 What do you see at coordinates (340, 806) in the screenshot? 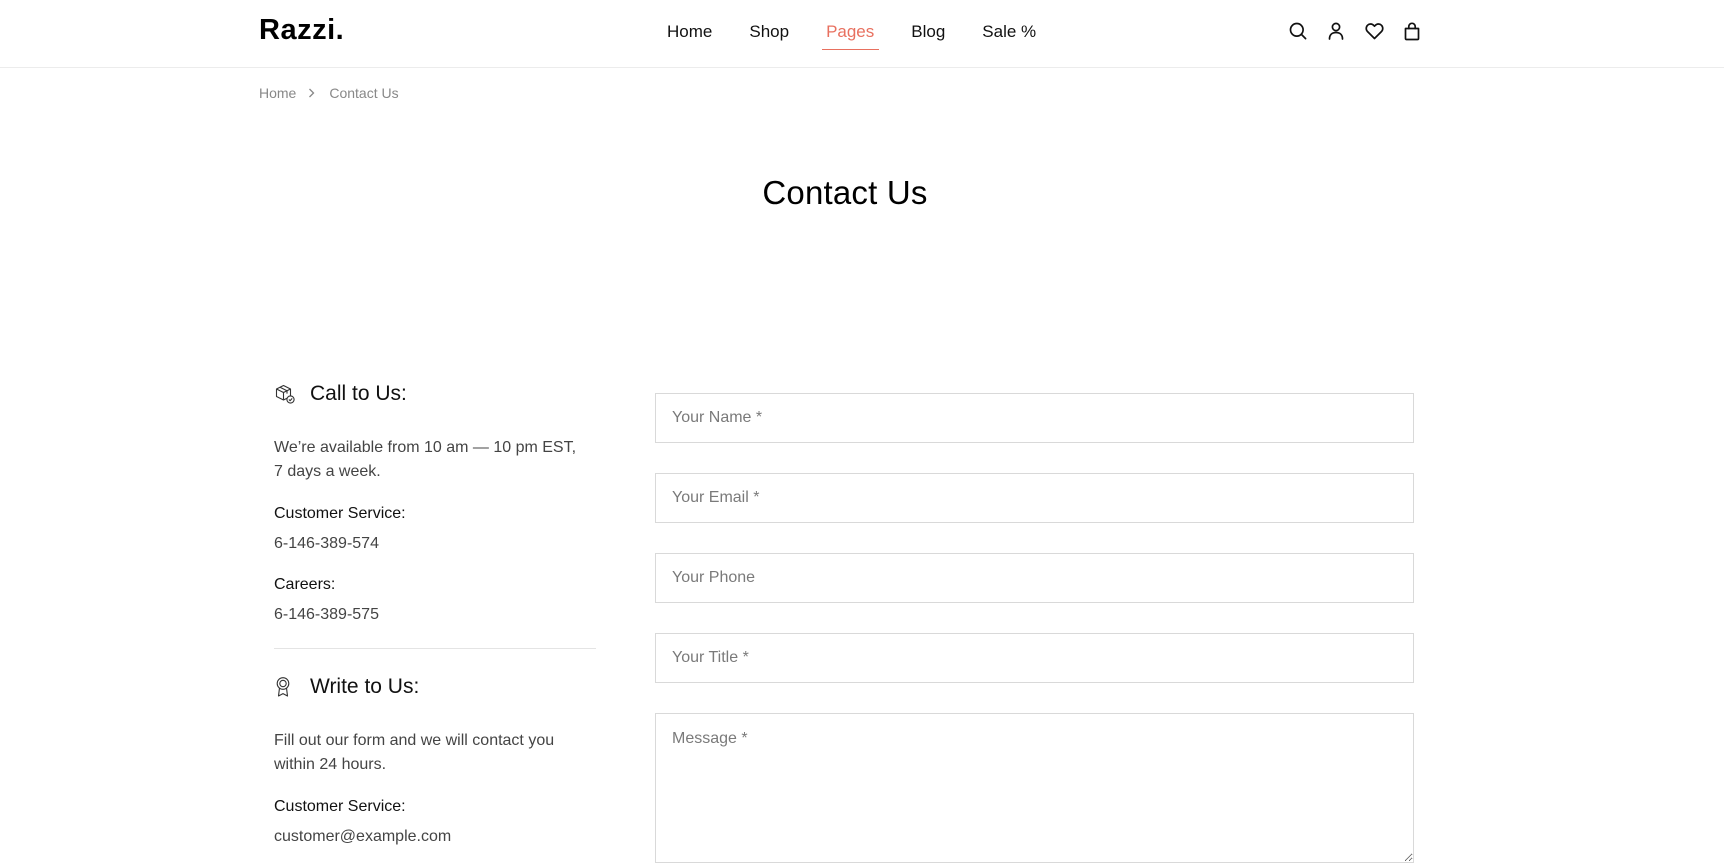
I see `write-customer-service-label: Customer Service:` at bounding box center [340, 806].